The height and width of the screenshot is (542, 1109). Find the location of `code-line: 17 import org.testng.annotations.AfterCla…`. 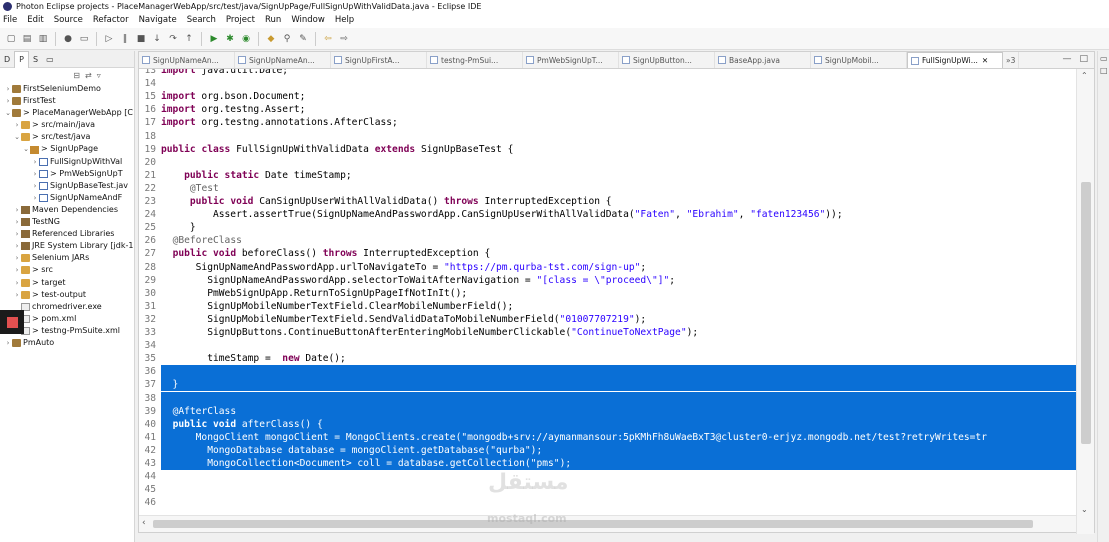

code-line: 17 import org.testng.annotations.AfterCla… is located at coordinates (607, 122).